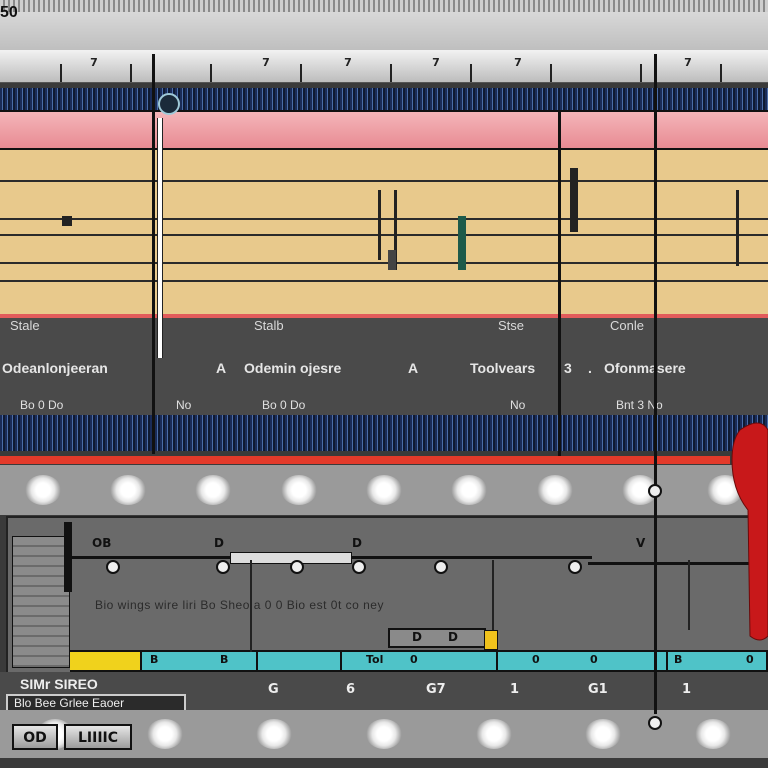 The image size is (768, 768). I want to click on track-meta: Bo 0 Do, so click(42, 405).